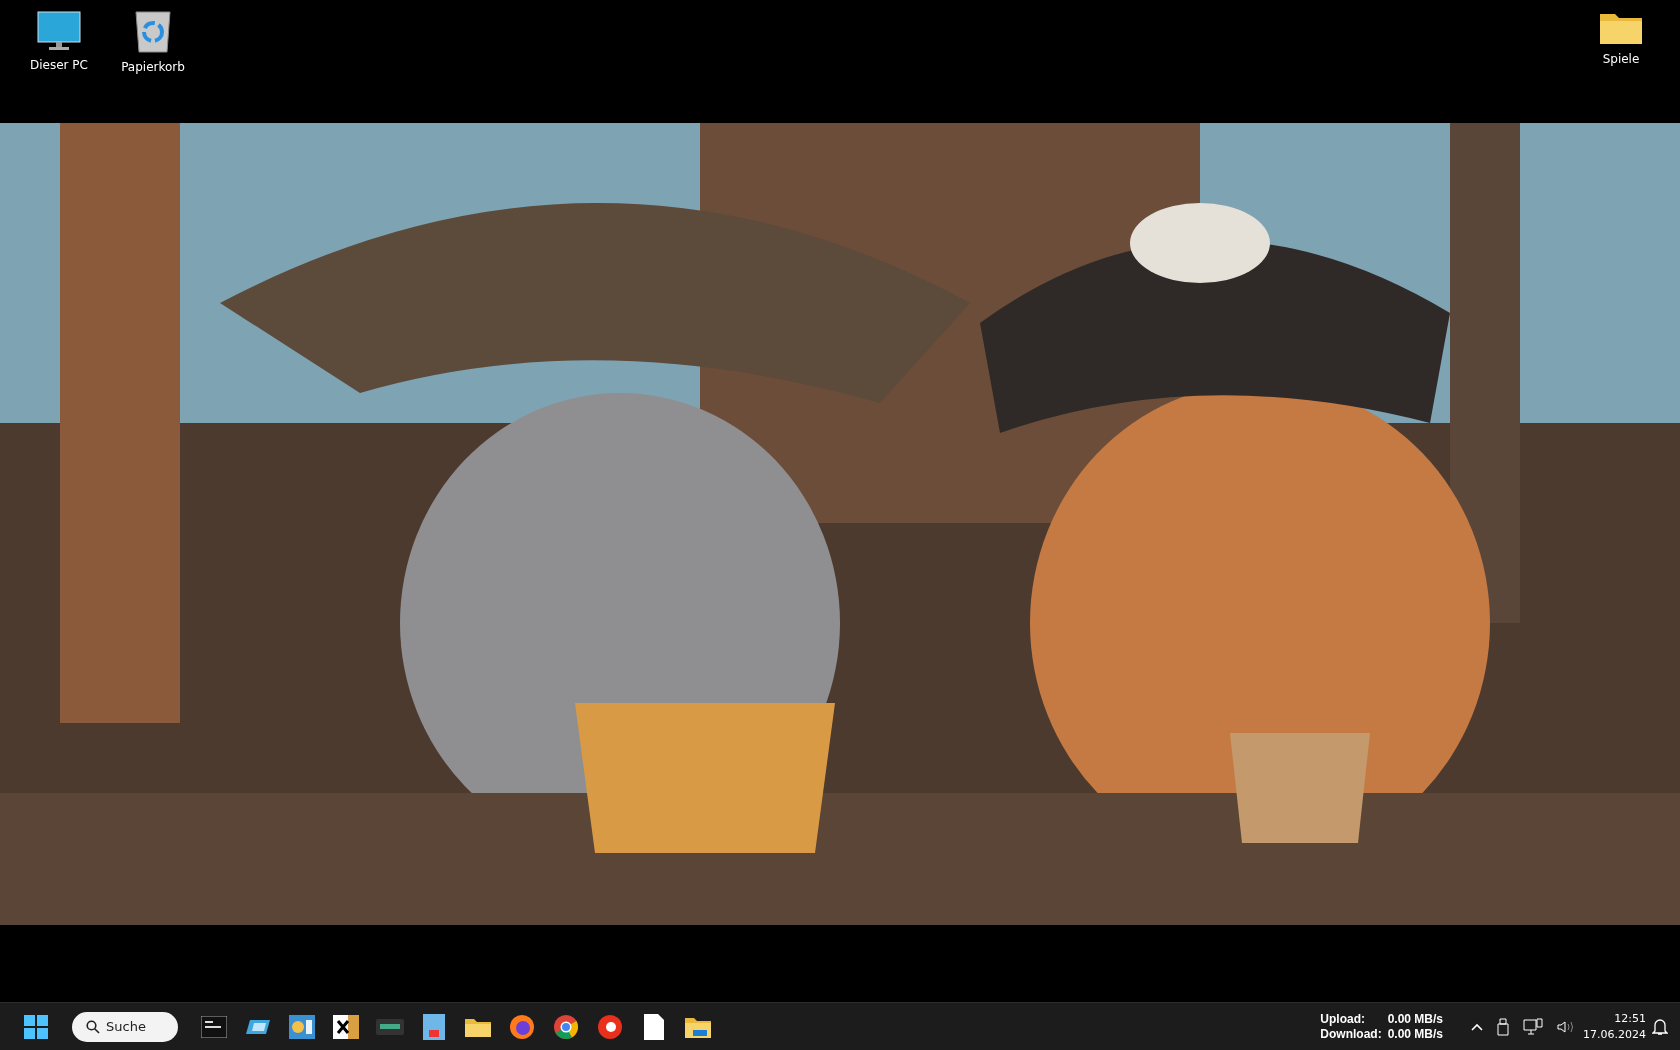  Describe the element at coordinates (566, 1026) in the screenshot. I see `browser-icon` at that location.